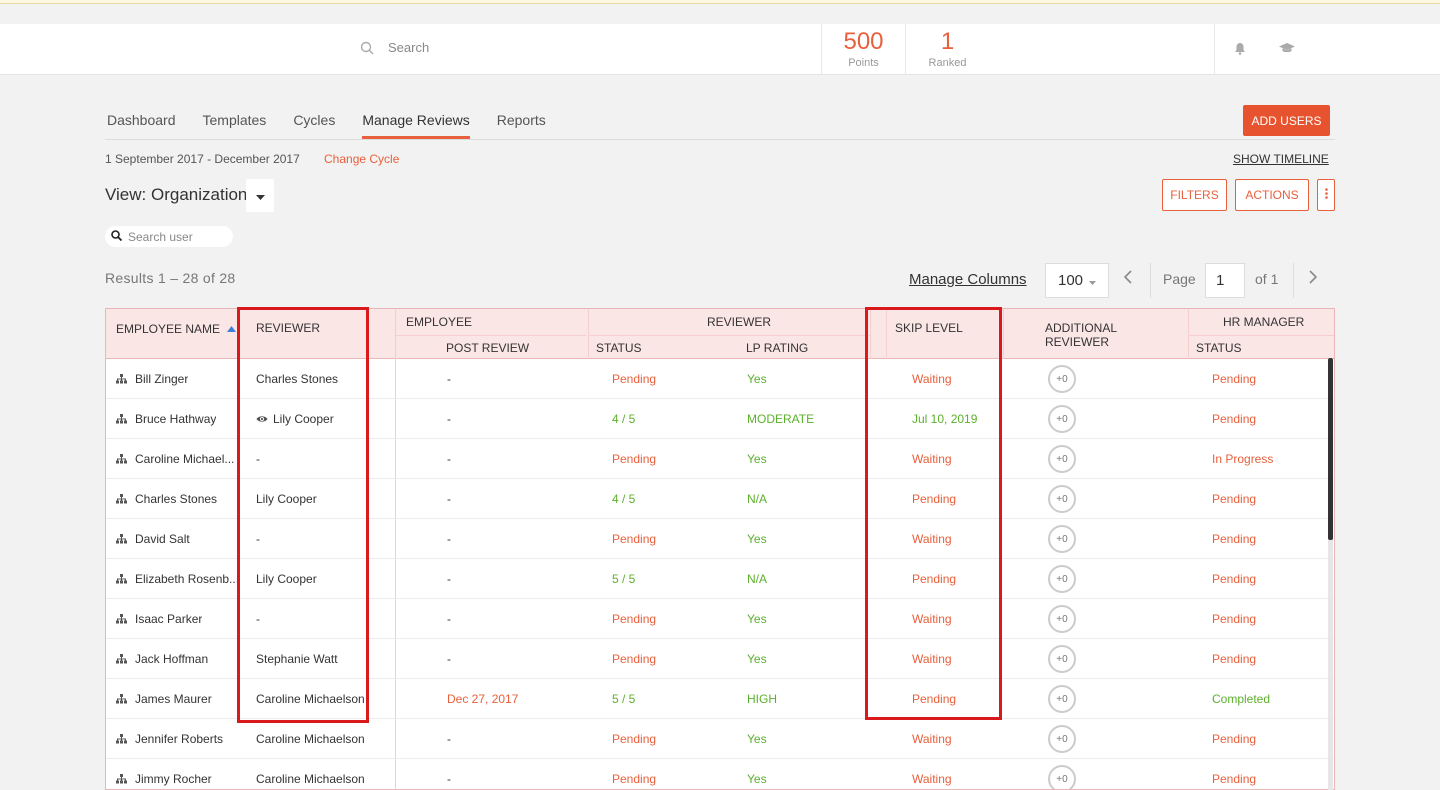  I want to click on tab-cycles: Cycles, so click(314, 125).